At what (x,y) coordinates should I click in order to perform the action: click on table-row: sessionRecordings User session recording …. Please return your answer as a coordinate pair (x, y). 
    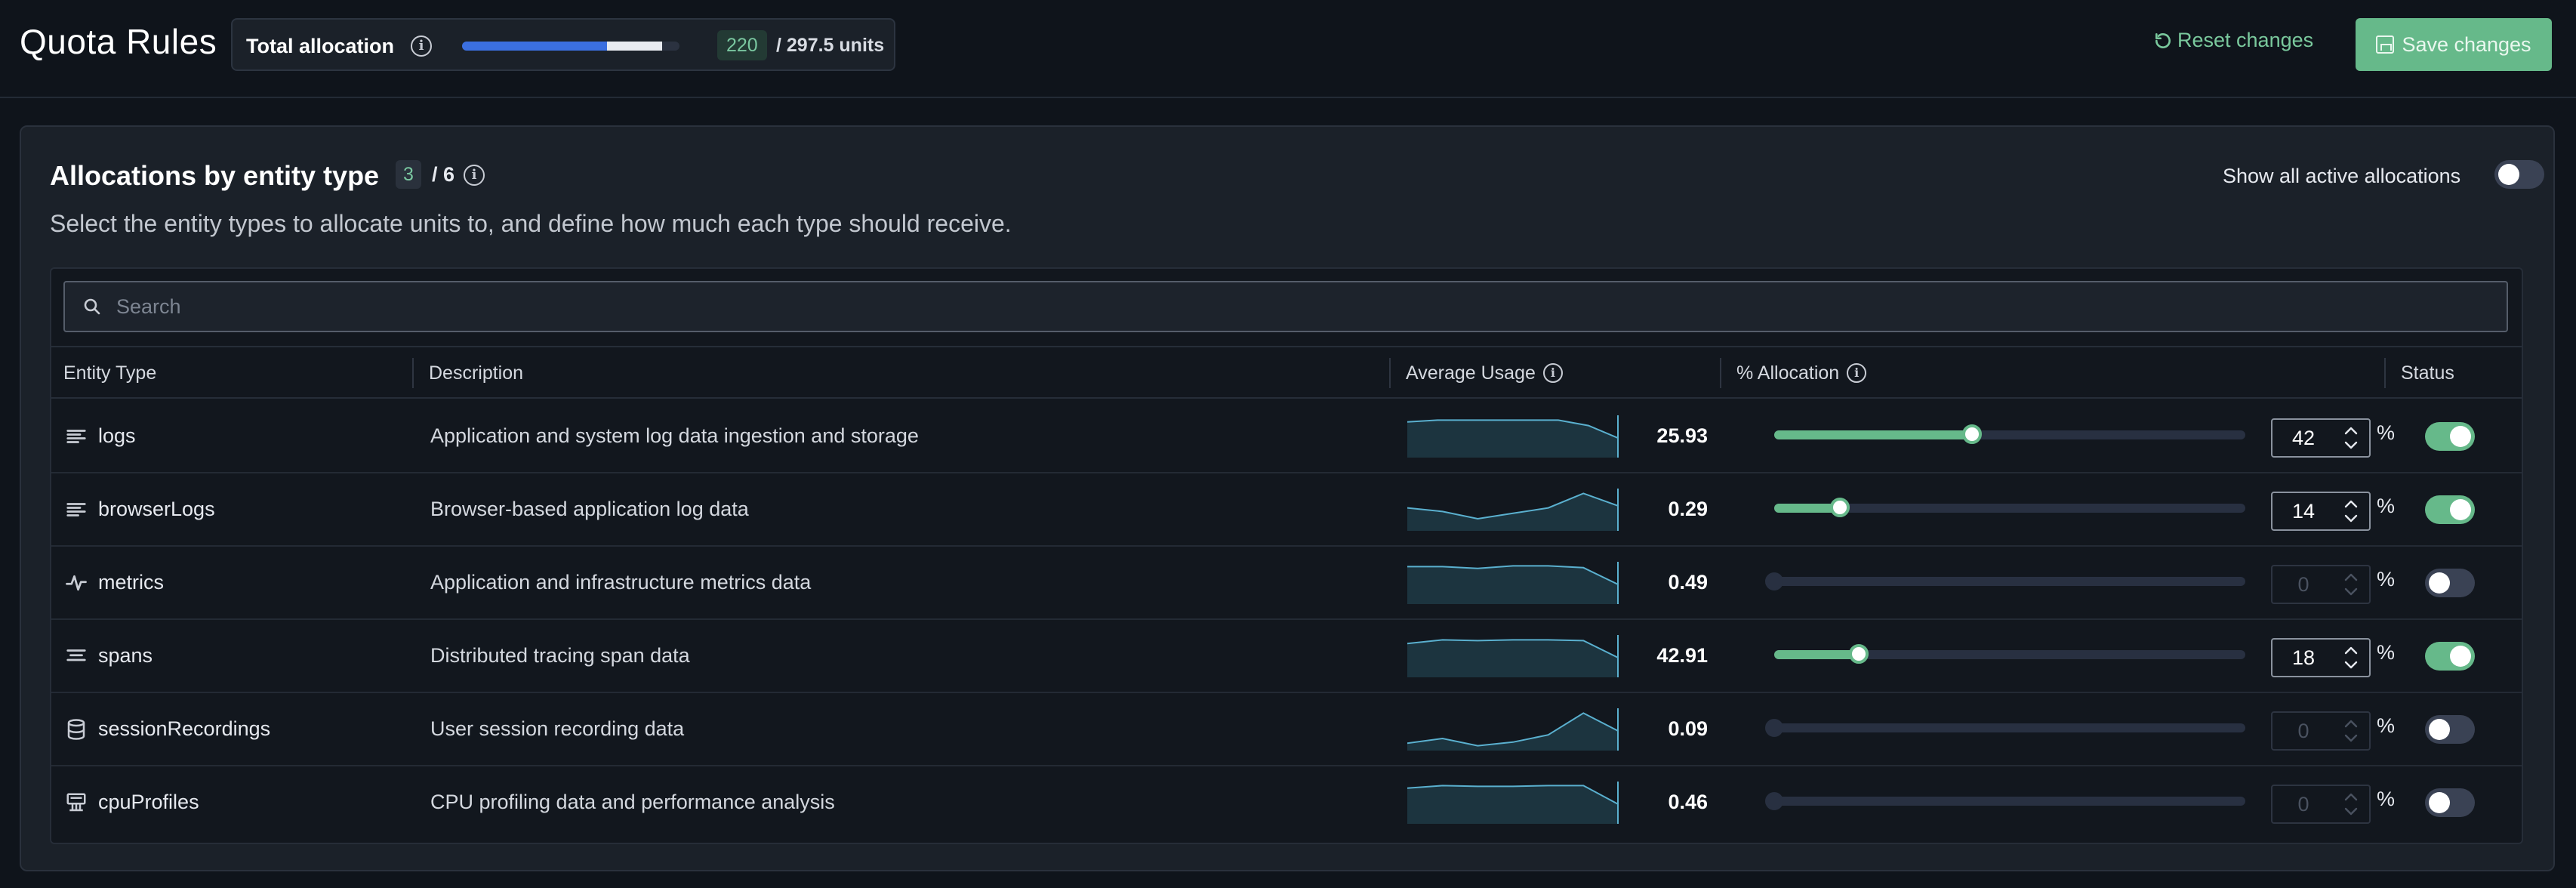
    Looking at the image, I should click on (1286, 729).